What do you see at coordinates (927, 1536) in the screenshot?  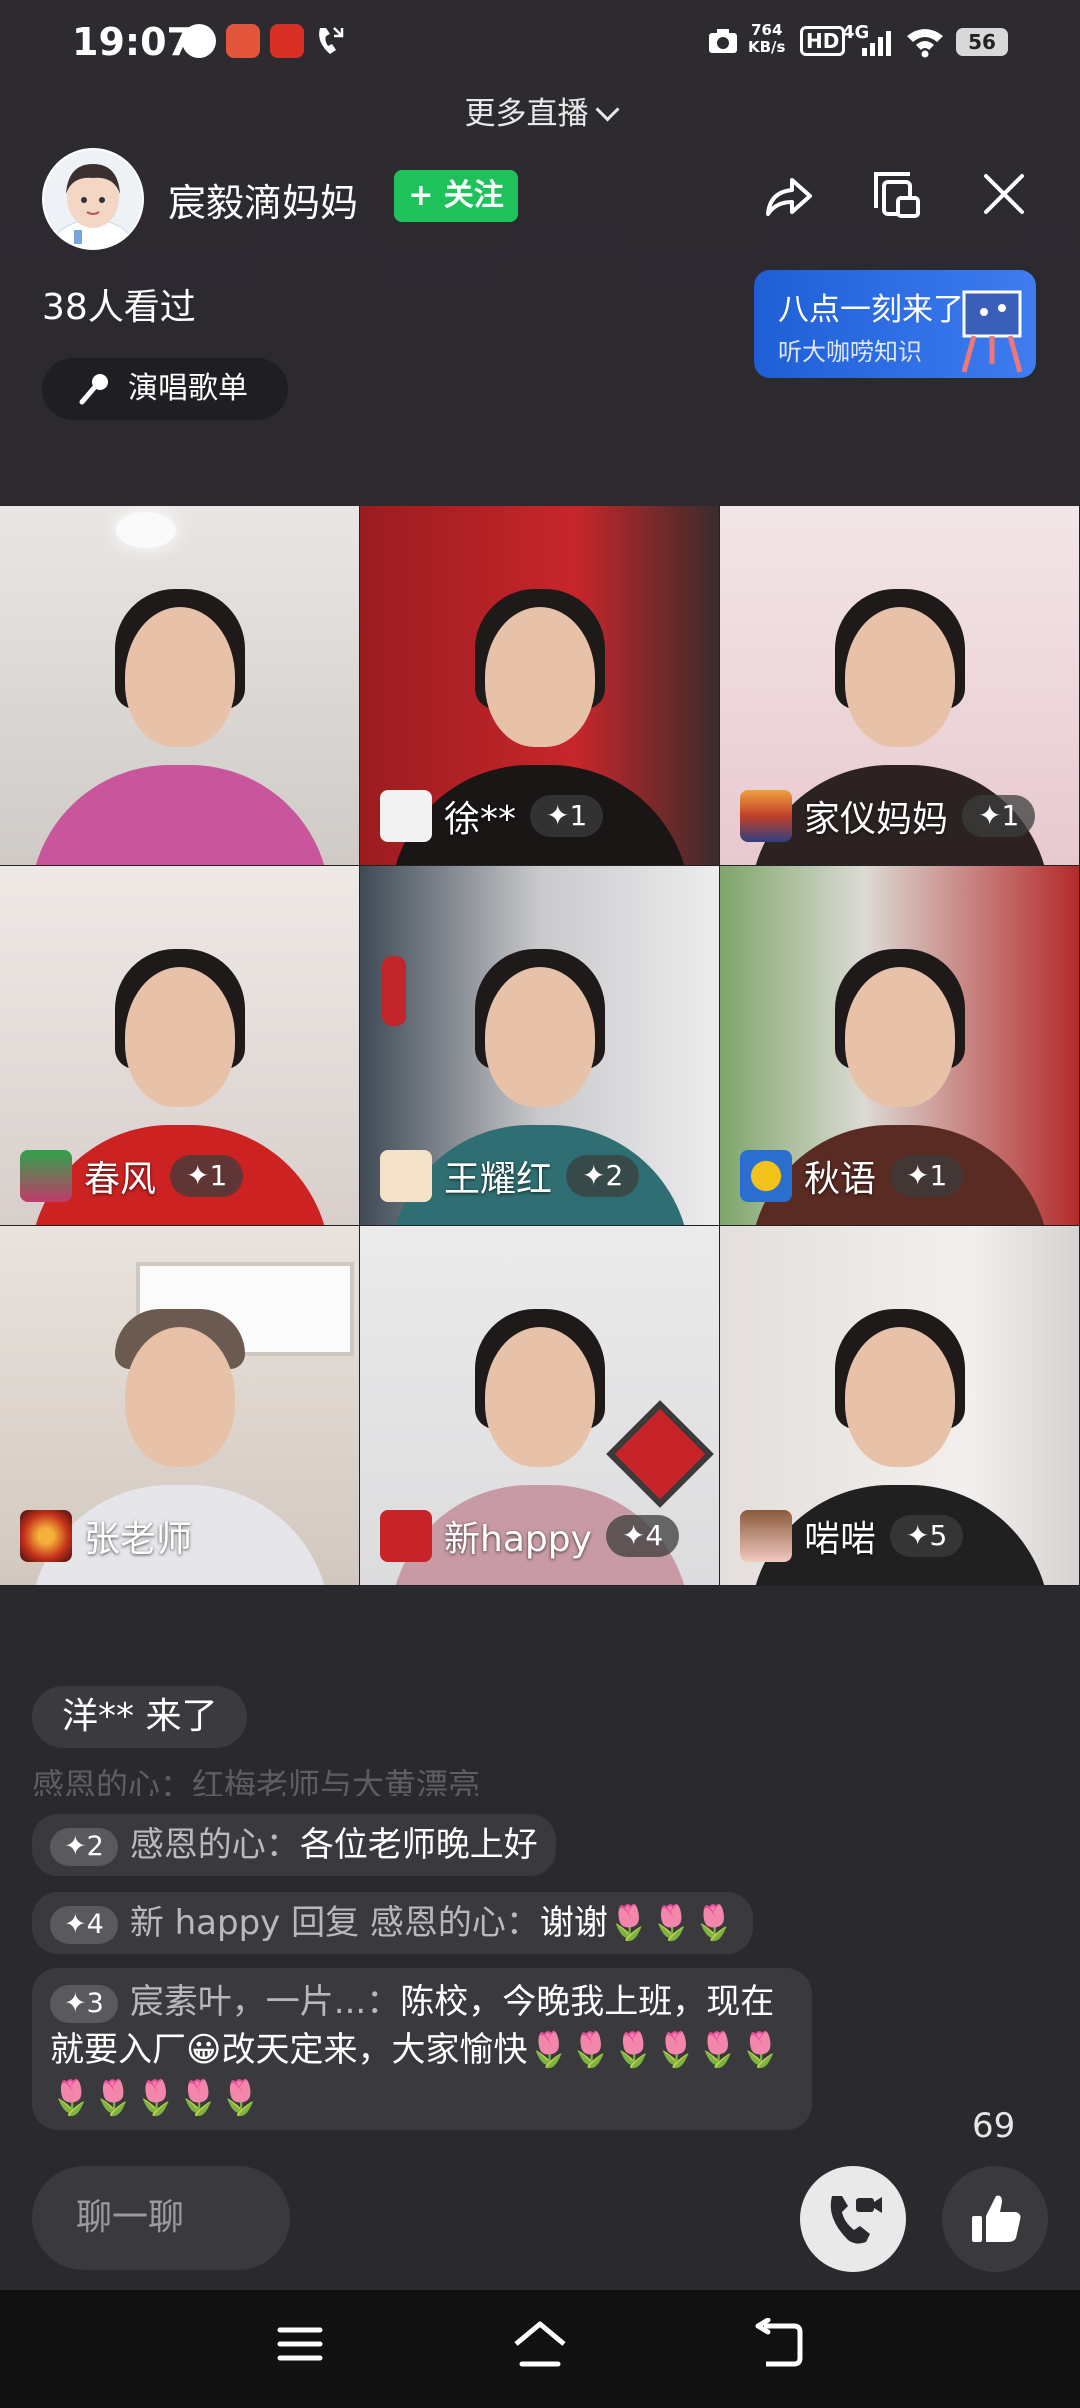 I see `level-badge: ✦5` at bounding box center [927, 1536].